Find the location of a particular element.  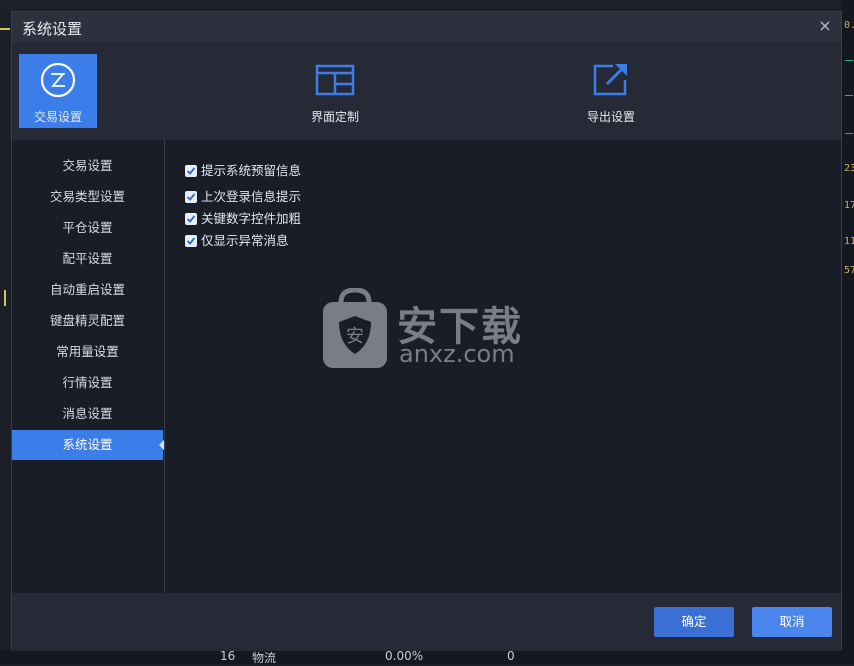

dialog-titlebar: 系统设置 × is located at coordinates (426, 27).